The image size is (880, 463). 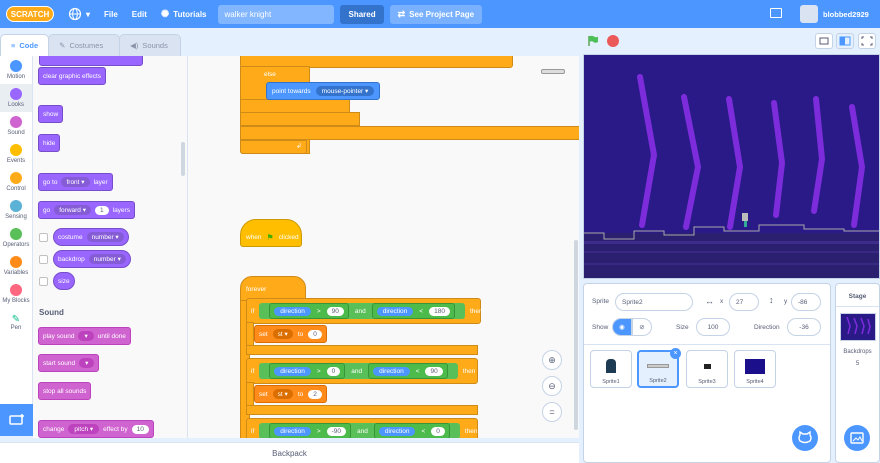 What do you see at coordinates (315, 394) in the screenshot?
I see `value-input: 2` at bounding box center [315, 394].